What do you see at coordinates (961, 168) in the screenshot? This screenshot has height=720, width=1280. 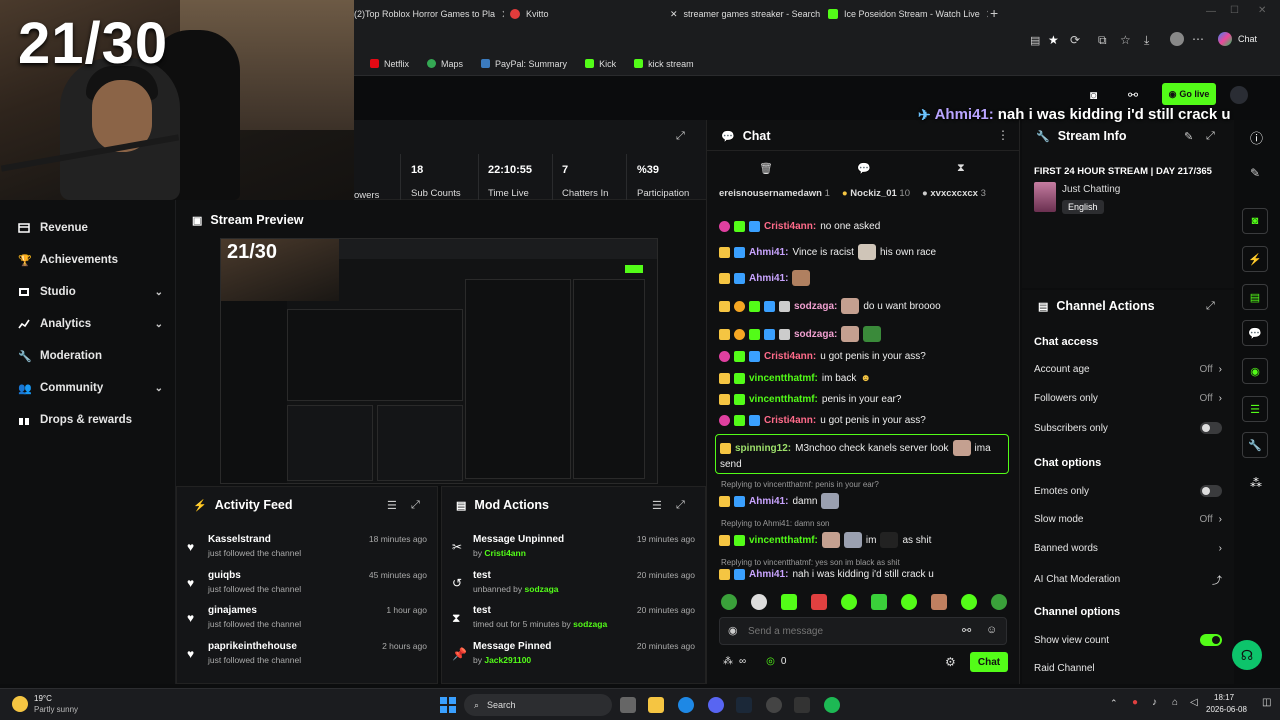 I see `hourglass-icon: ⧗` at bounding box center [961, 168].